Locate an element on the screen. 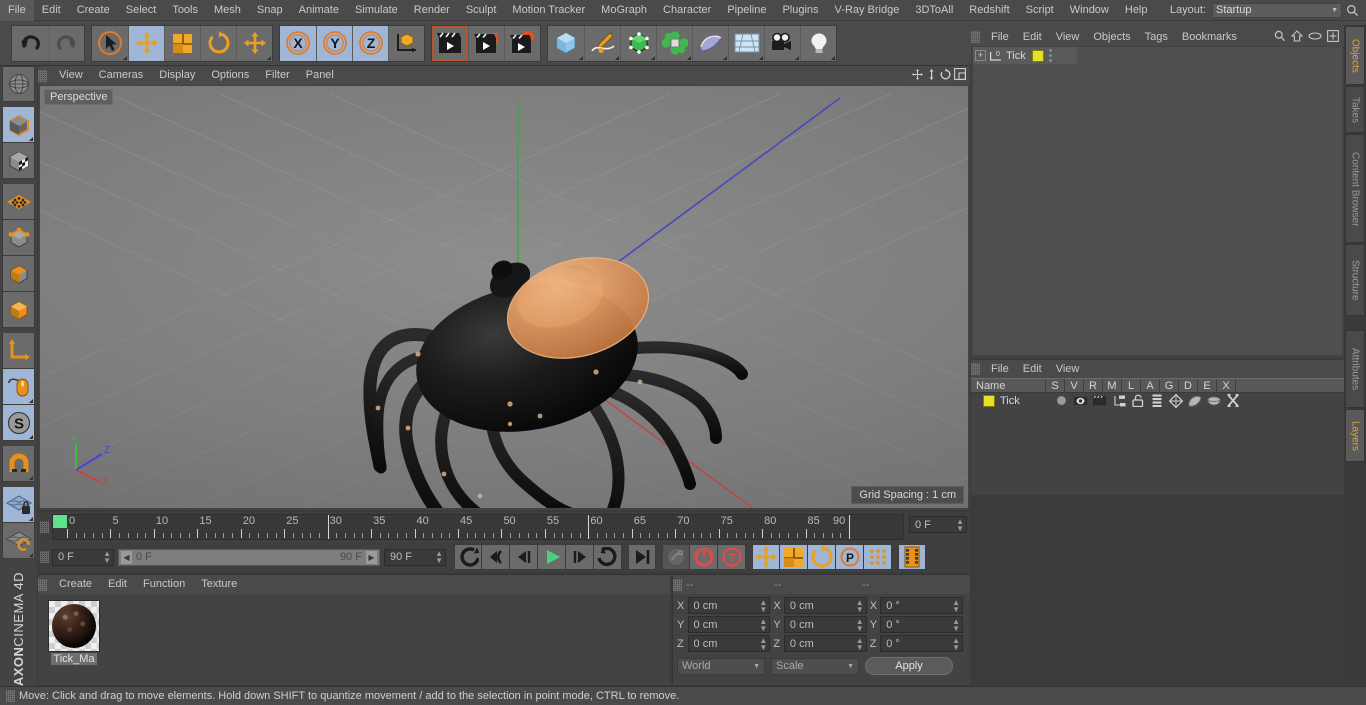 This screenshot has width=1366, height=705. render-to-picture-viewer is located at coordinates (486, 43).